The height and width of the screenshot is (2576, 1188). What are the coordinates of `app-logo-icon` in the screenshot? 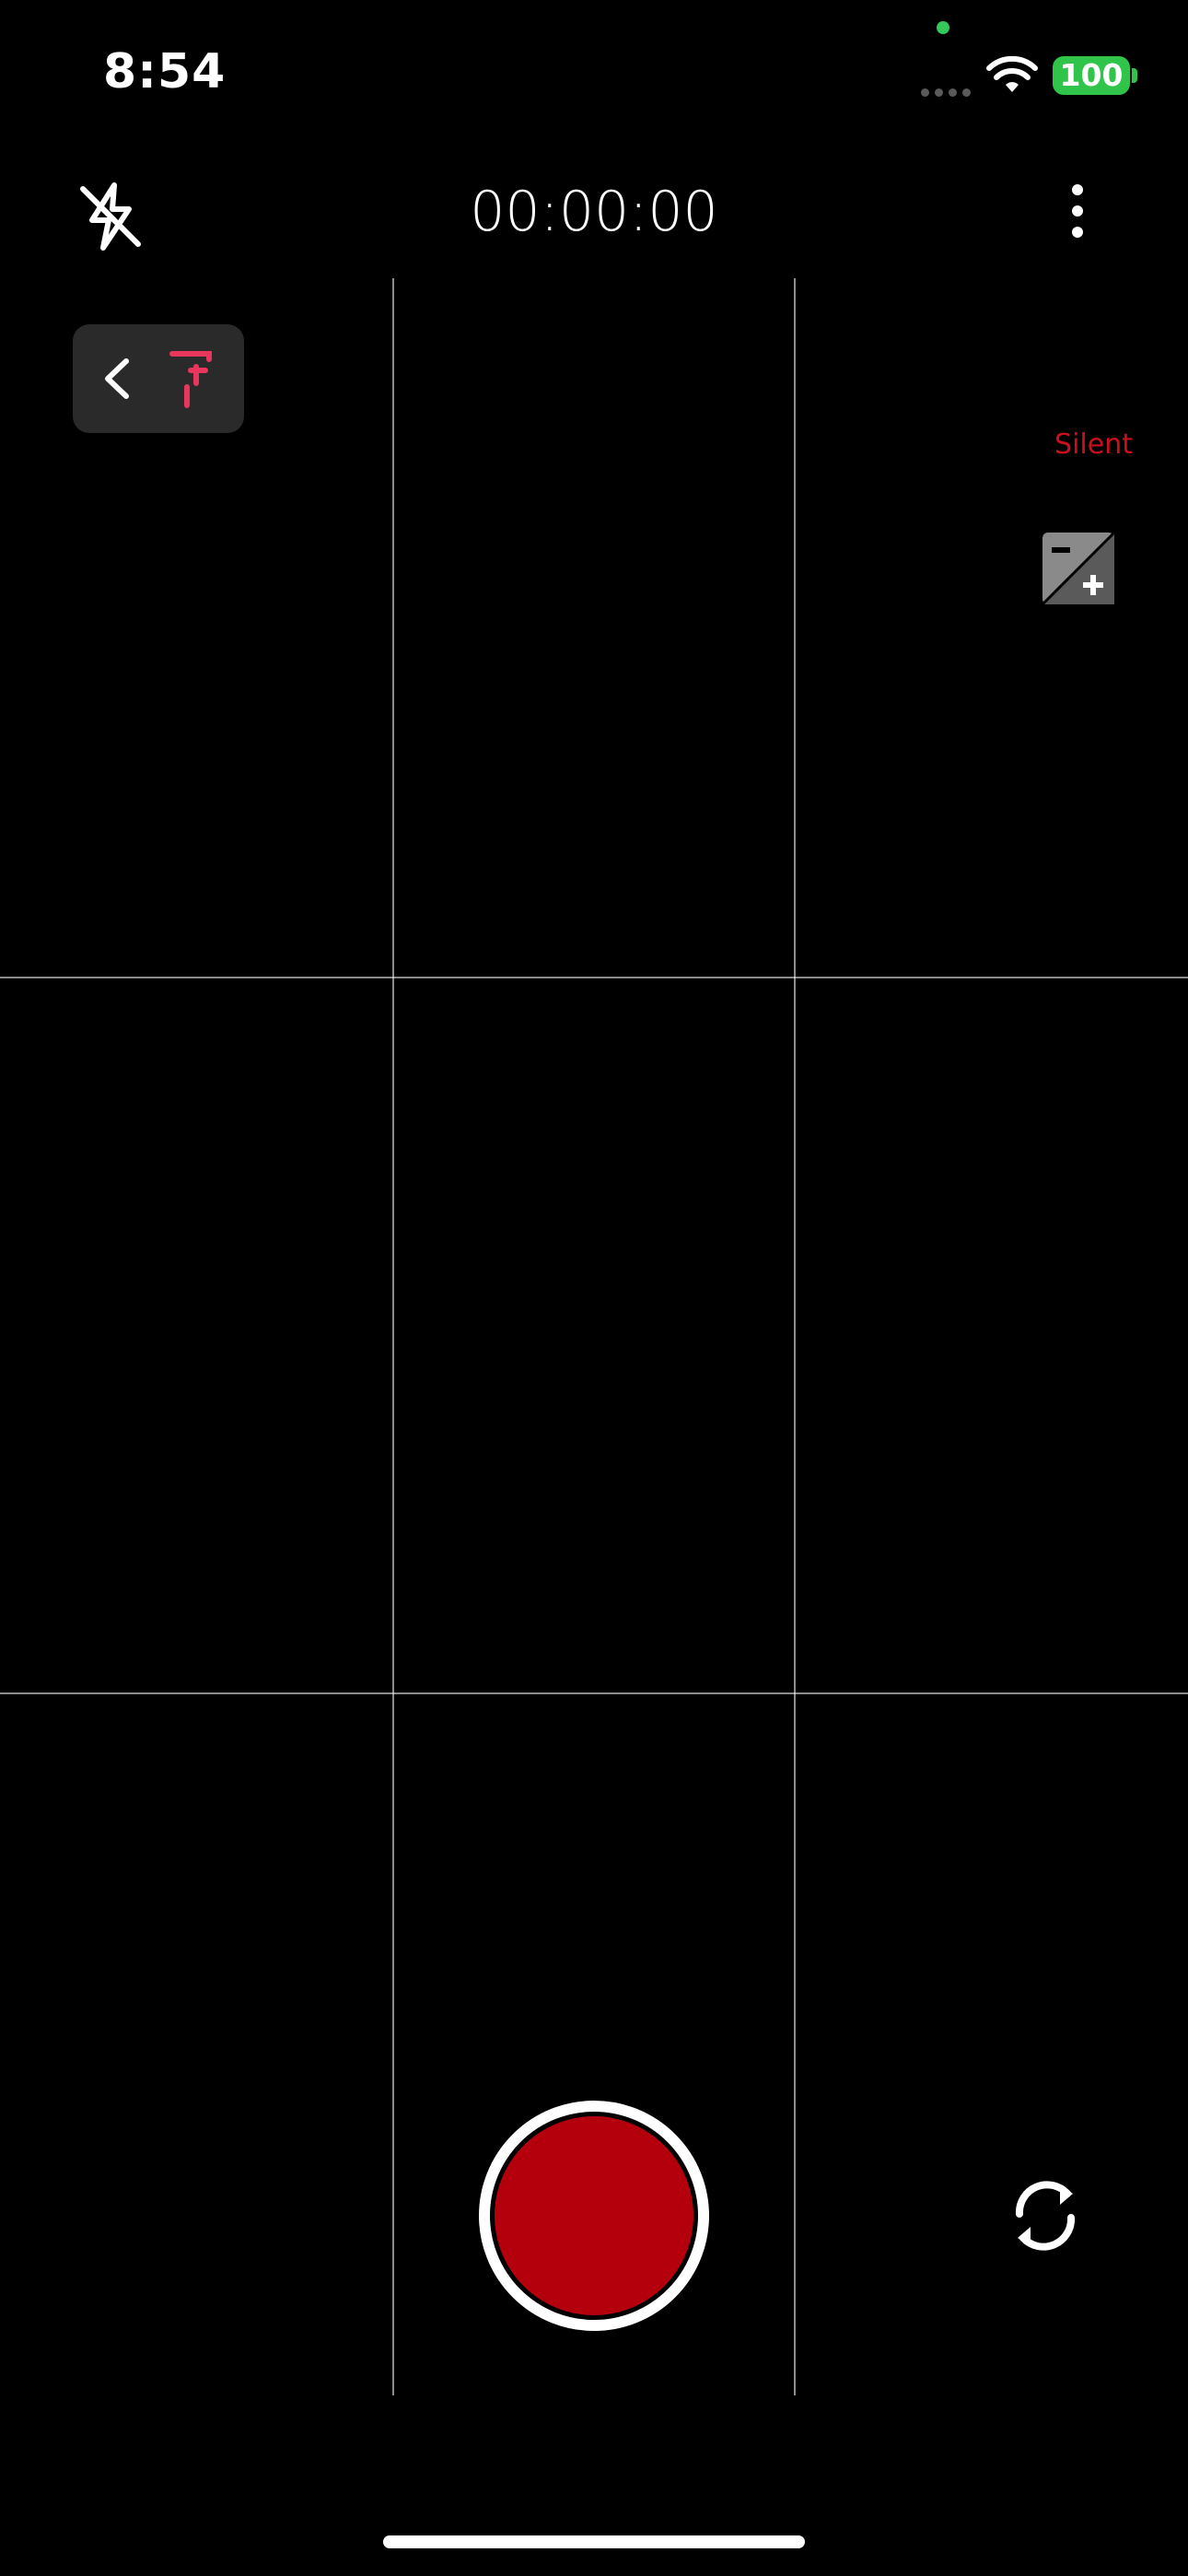 It's located at (190, 379).